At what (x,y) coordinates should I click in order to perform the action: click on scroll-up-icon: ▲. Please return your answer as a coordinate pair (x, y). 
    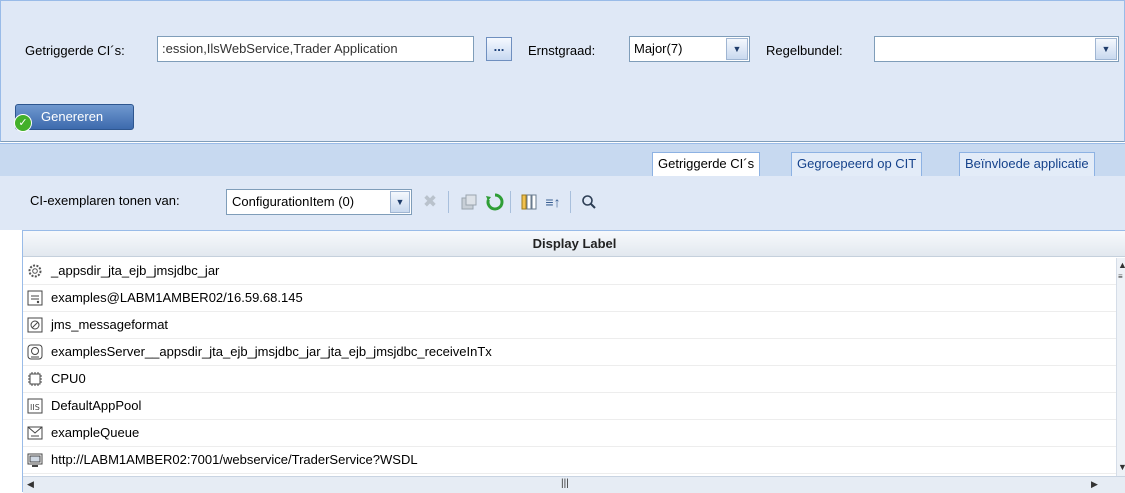
    Looking at the image, I should click on (1121, 265).